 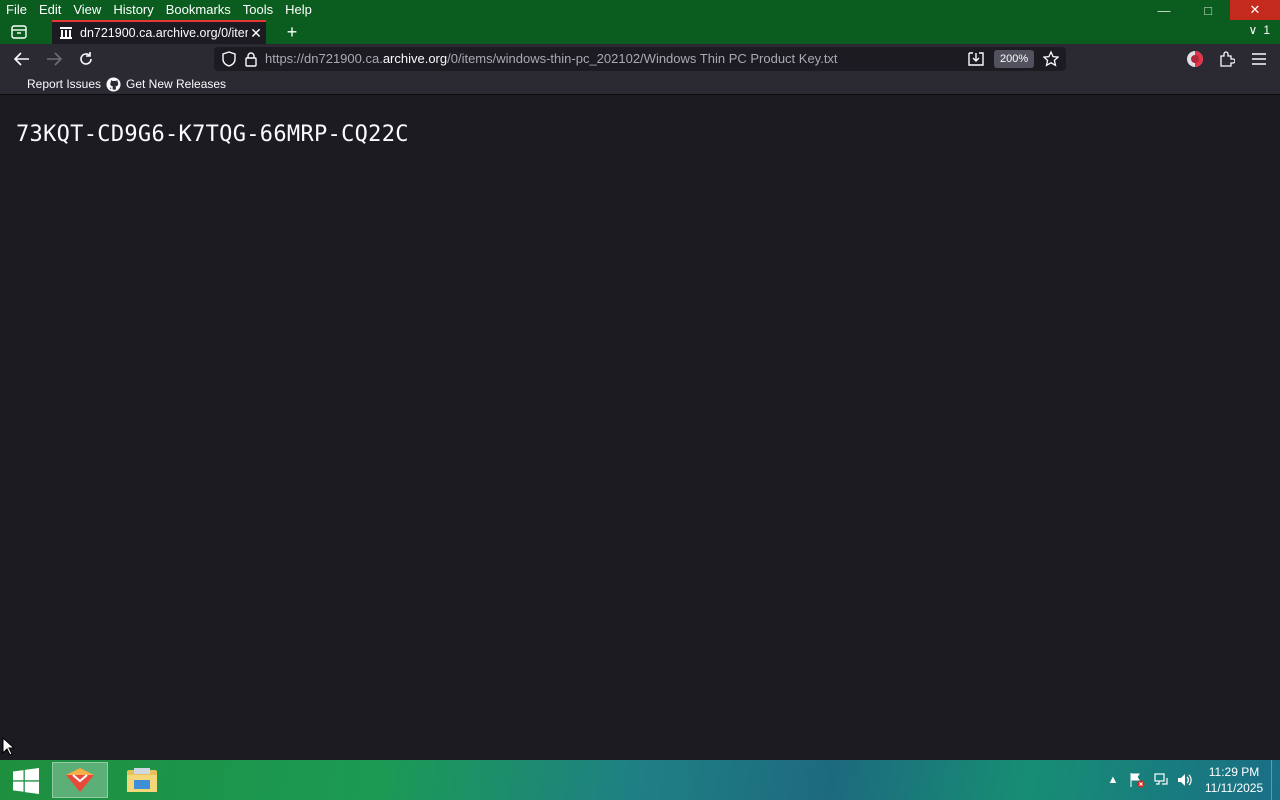 I want to click on forward-button, so click(x=54, y=59).